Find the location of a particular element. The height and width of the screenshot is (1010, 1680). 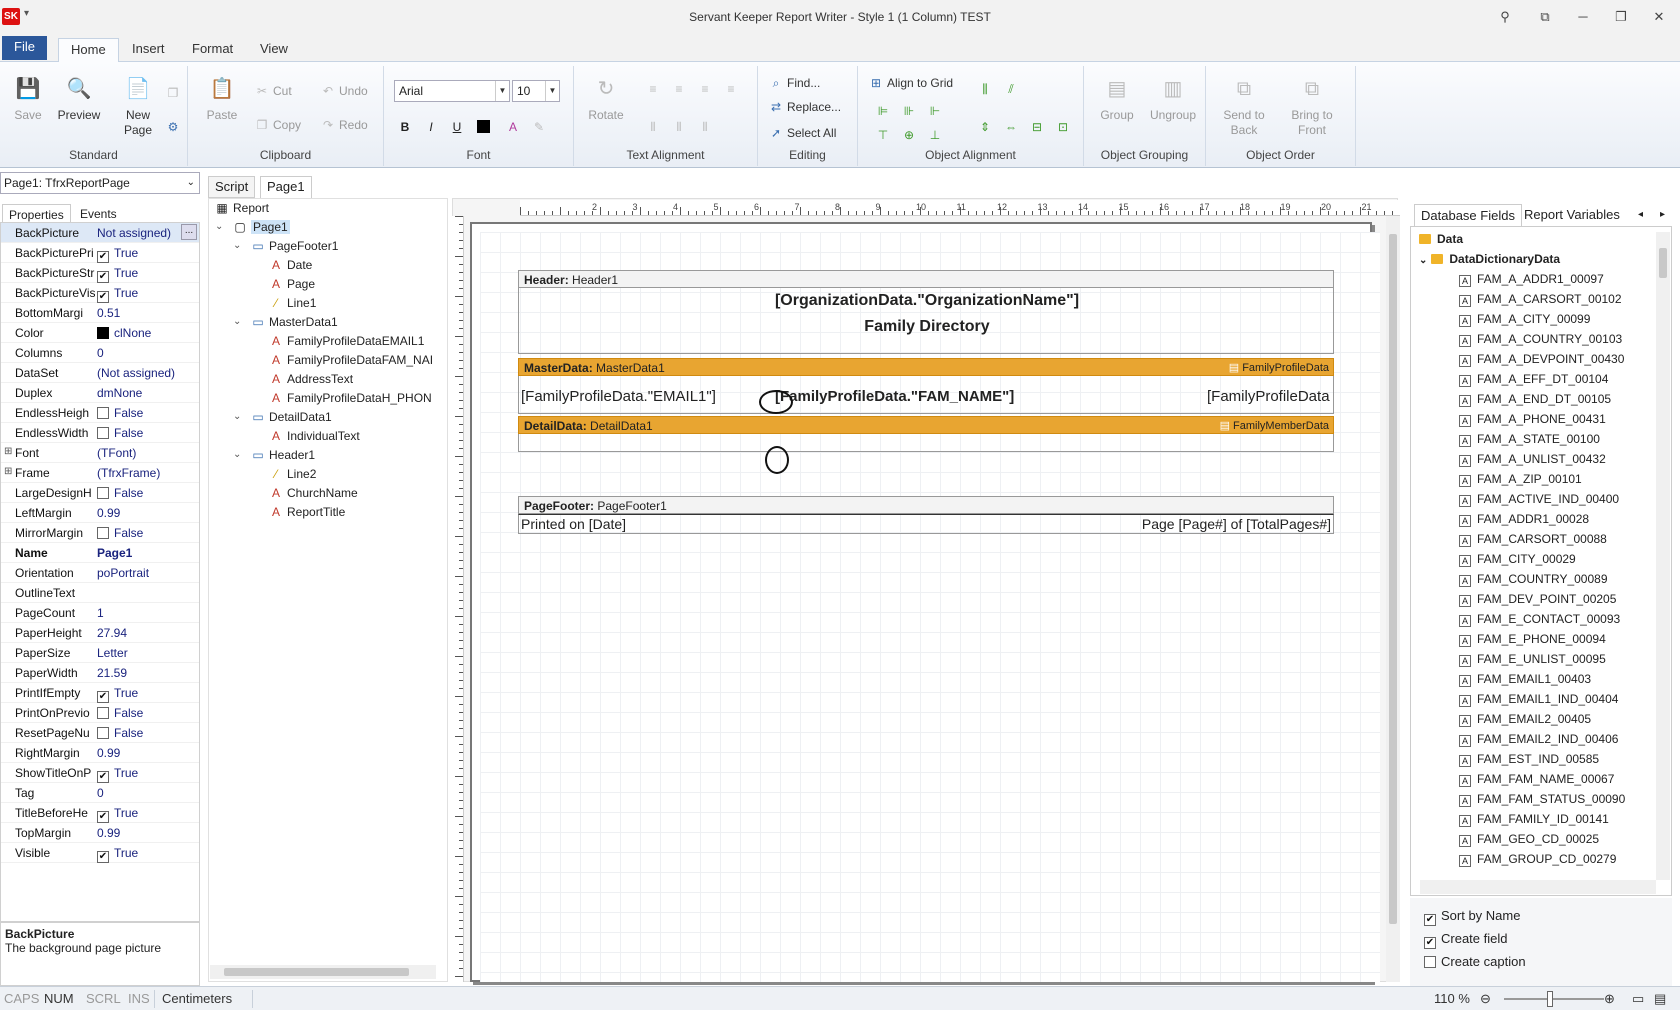

property-row: OutlineText is located at coordinates (100, 593).